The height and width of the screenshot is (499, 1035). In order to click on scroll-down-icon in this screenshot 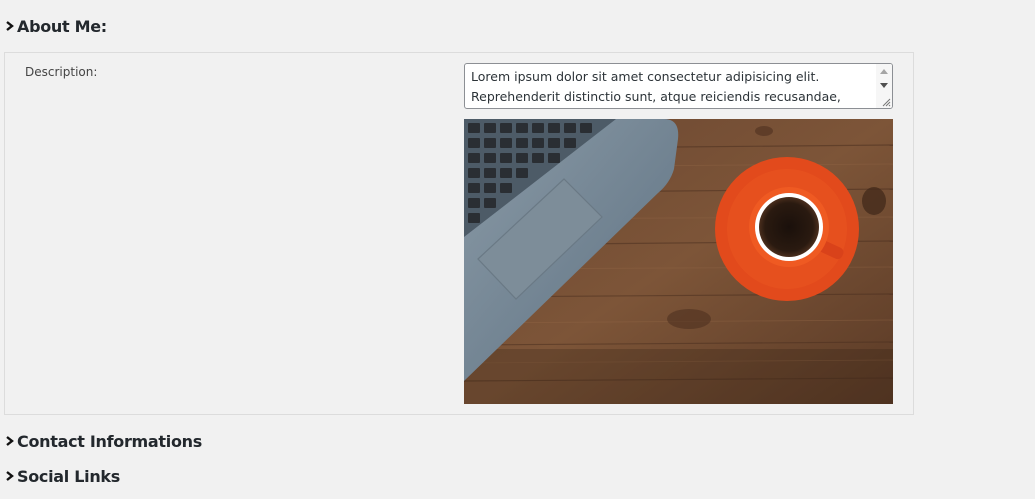, I will do `click(884, 85)`.